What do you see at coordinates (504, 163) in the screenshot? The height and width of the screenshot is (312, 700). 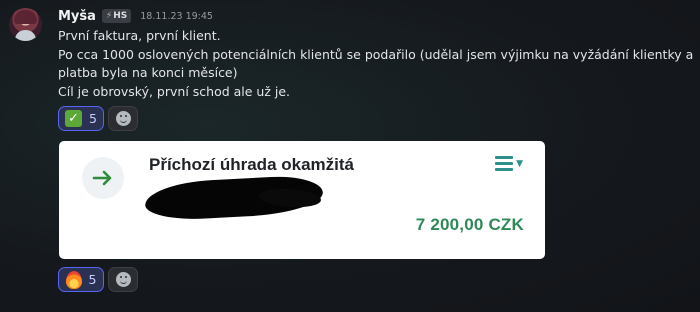 I see `menu-icon` at bounding box center [504, 163].